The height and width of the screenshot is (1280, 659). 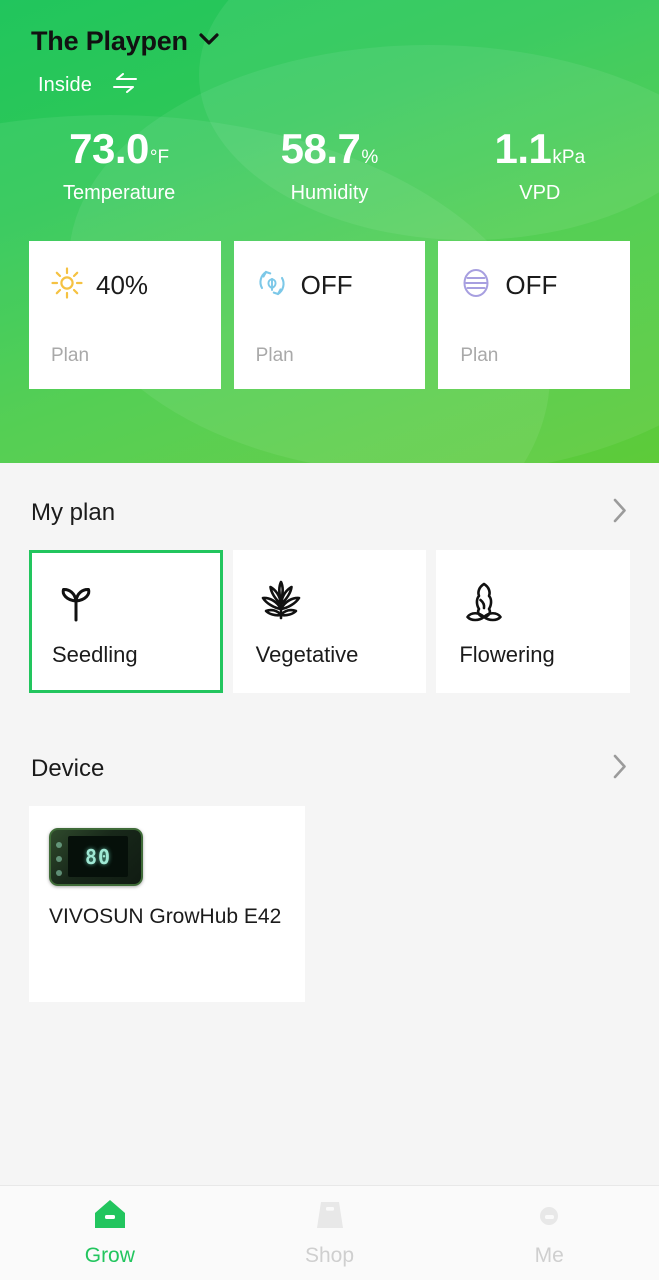 I want to click on sprout-icon, so click(x=136, y=602).